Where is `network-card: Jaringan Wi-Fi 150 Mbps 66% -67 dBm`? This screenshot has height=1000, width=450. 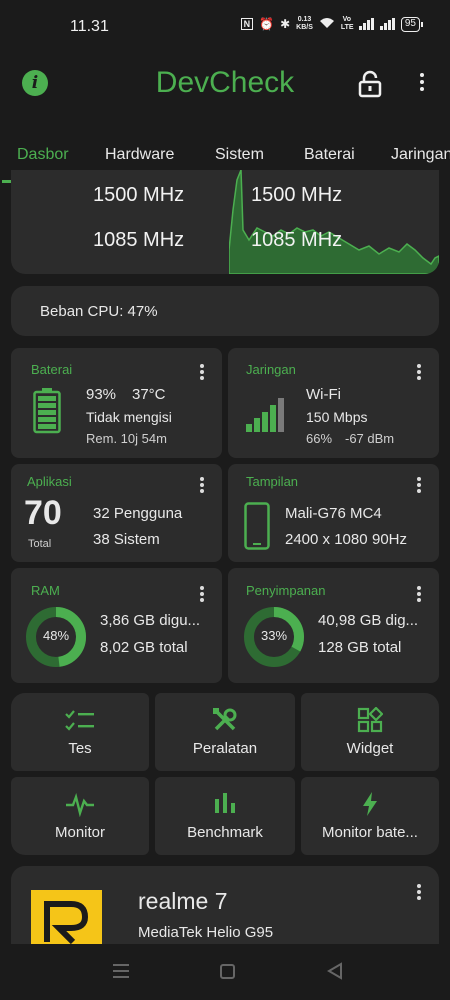 network-card: Jaringan Wi-Fi 150 Mbps 66% -67 dBm is located at coordinates (333, 403).